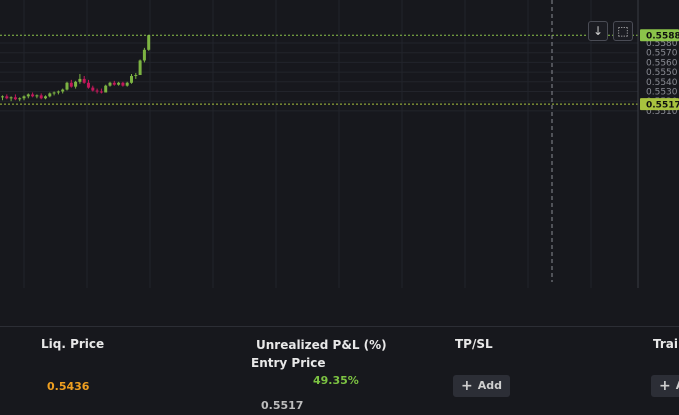 The height and width of the screenshot is (415, 679). What do you see at coordinates (662, 83) in the screenshot?
I see `y-axis-tick-label: 0.5540` at bounding box center [662, 83].